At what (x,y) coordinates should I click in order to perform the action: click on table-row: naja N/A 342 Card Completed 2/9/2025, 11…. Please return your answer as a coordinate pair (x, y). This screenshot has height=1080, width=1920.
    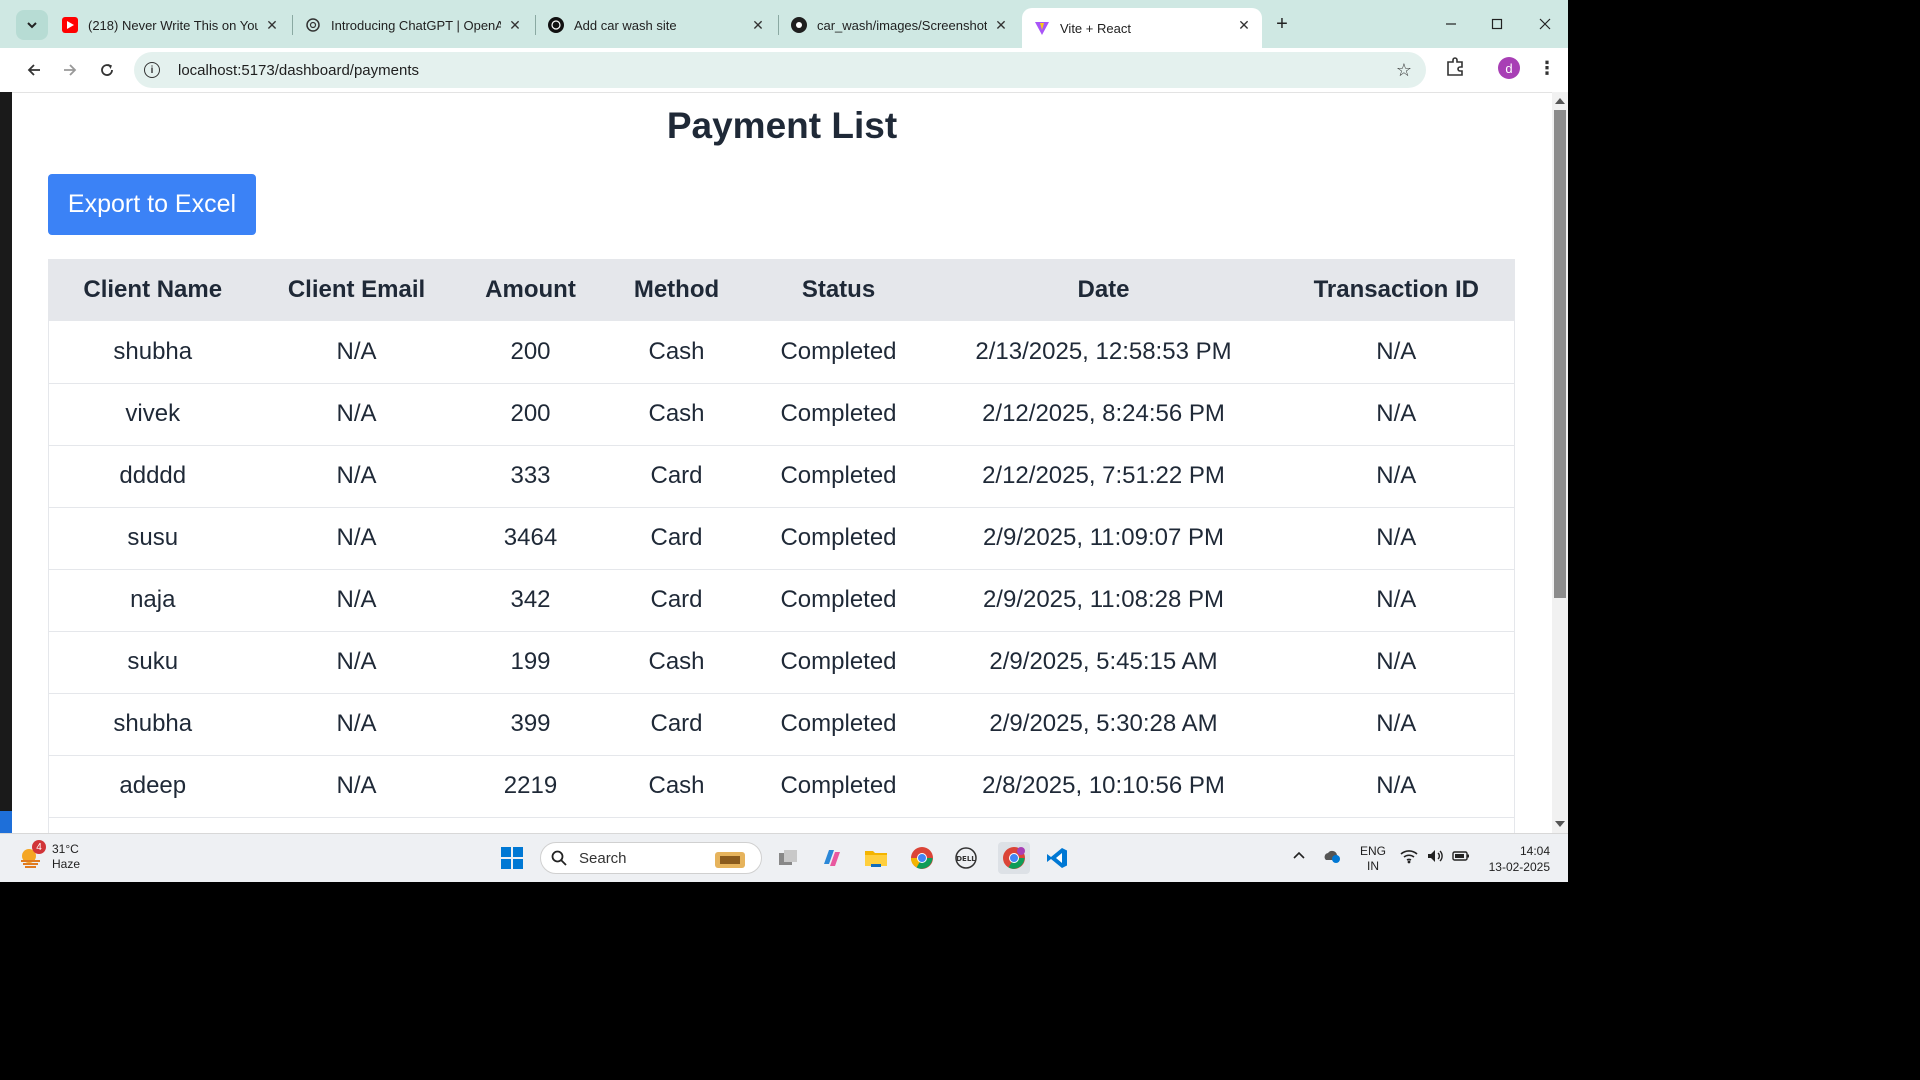
    Looking at the image, I should click on (781, 600).